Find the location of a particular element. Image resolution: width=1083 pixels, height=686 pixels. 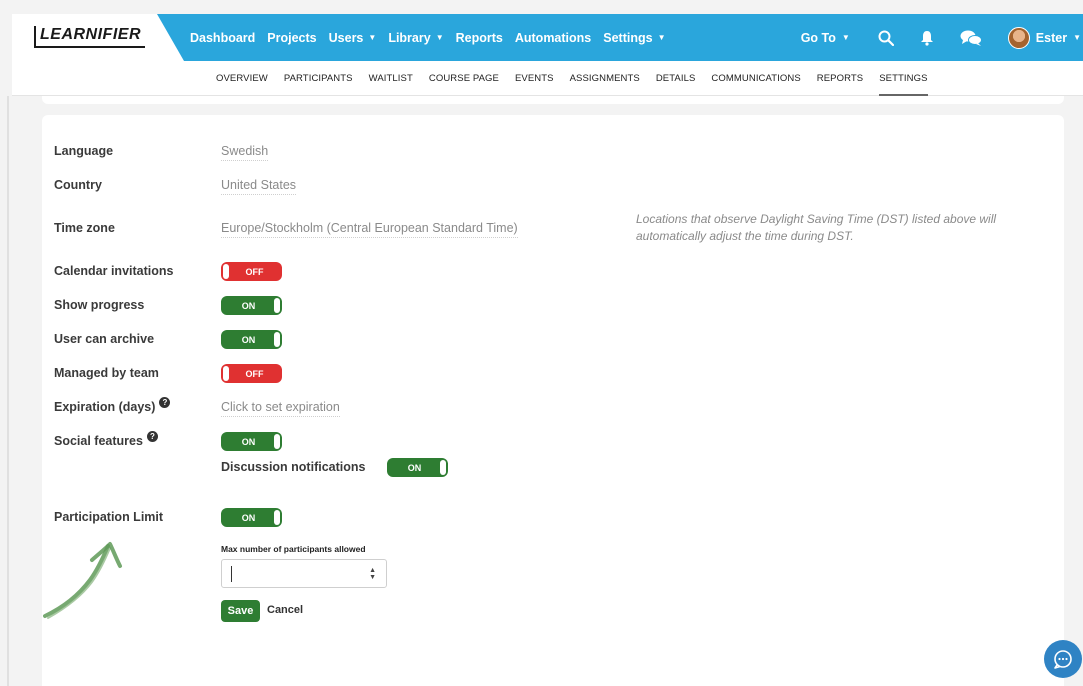

text-cursor is located at coordinates (231, 574).